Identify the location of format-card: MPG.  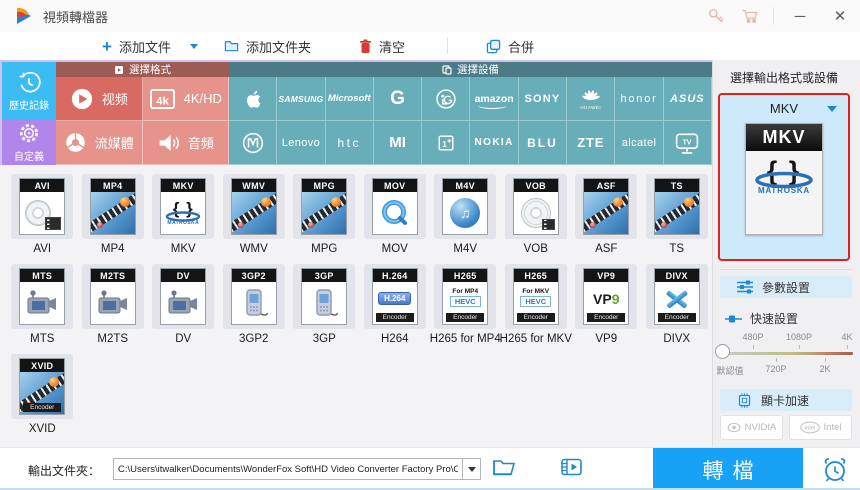
(324, 206).